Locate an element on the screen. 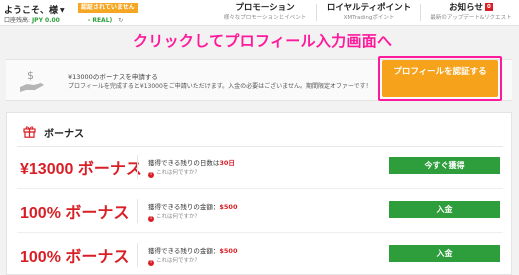 This screenshot has width=519, height=275. bonus-condition: 獲得できる残りの日数は30日 is located at coordinates (191, 162).